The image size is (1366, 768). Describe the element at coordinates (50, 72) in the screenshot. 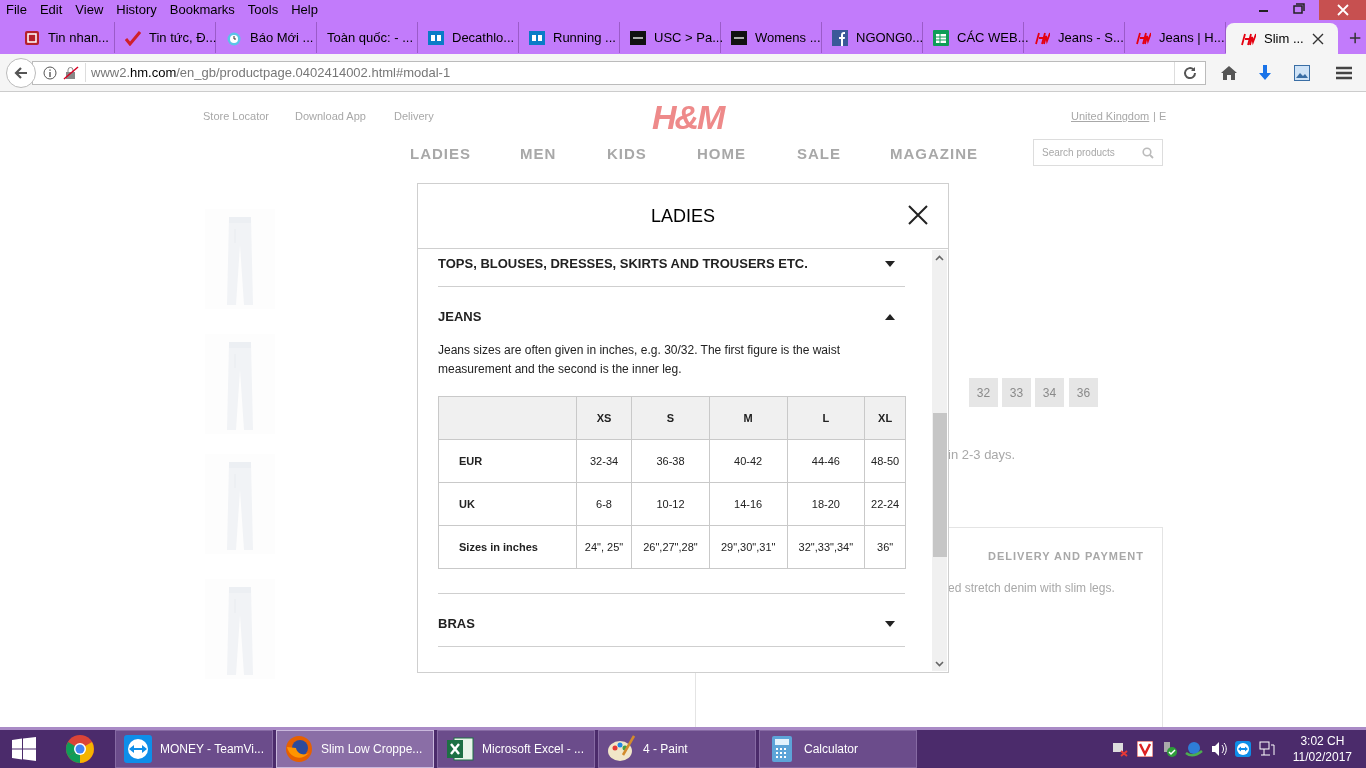

I see `info-icon` at that location.